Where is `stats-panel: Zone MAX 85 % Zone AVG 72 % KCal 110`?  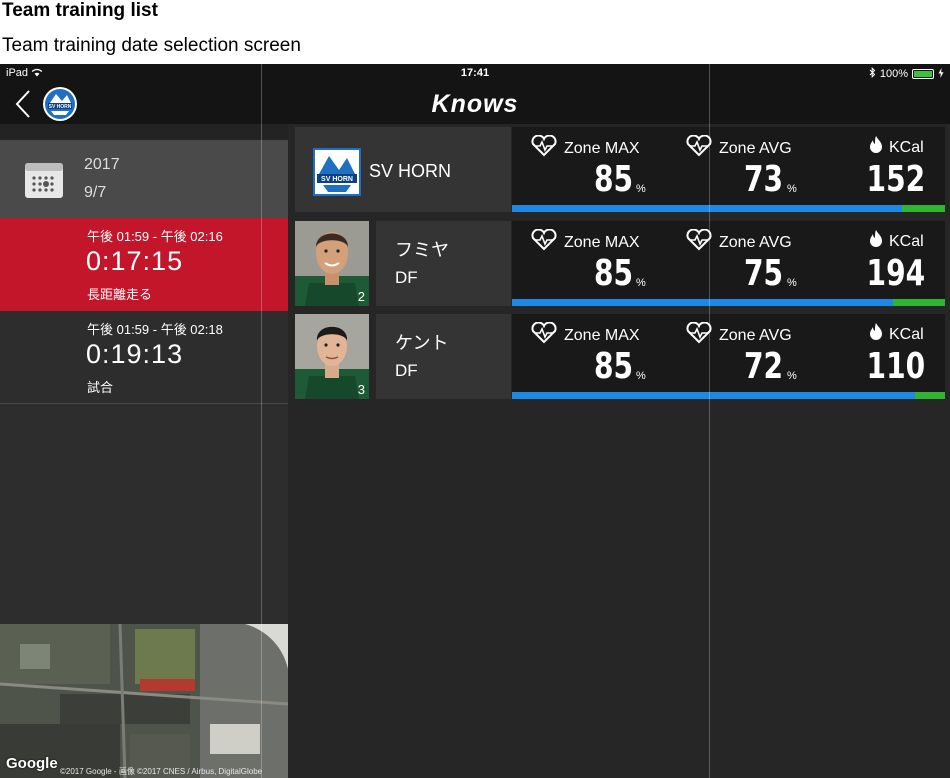
stats-panel: Zone MAX 85 % Zone AVG 72 % KCal 110 is located at coordinates (728, 356).